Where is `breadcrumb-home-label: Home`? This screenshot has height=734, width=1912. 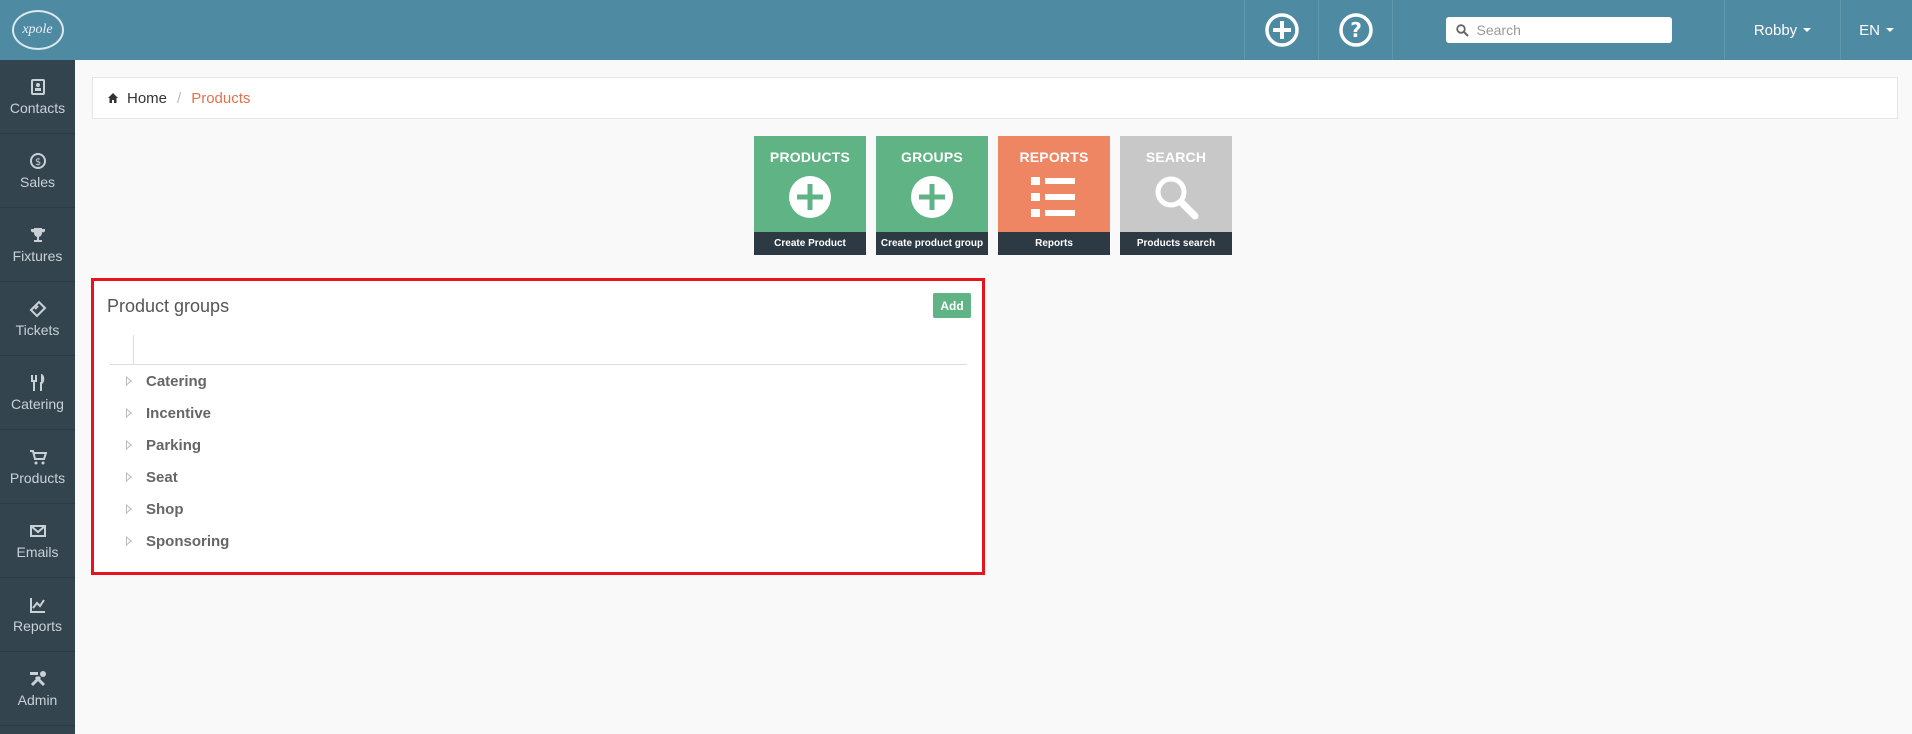 breadcrumb-home-label: Home is located at coordinates (147, 98).